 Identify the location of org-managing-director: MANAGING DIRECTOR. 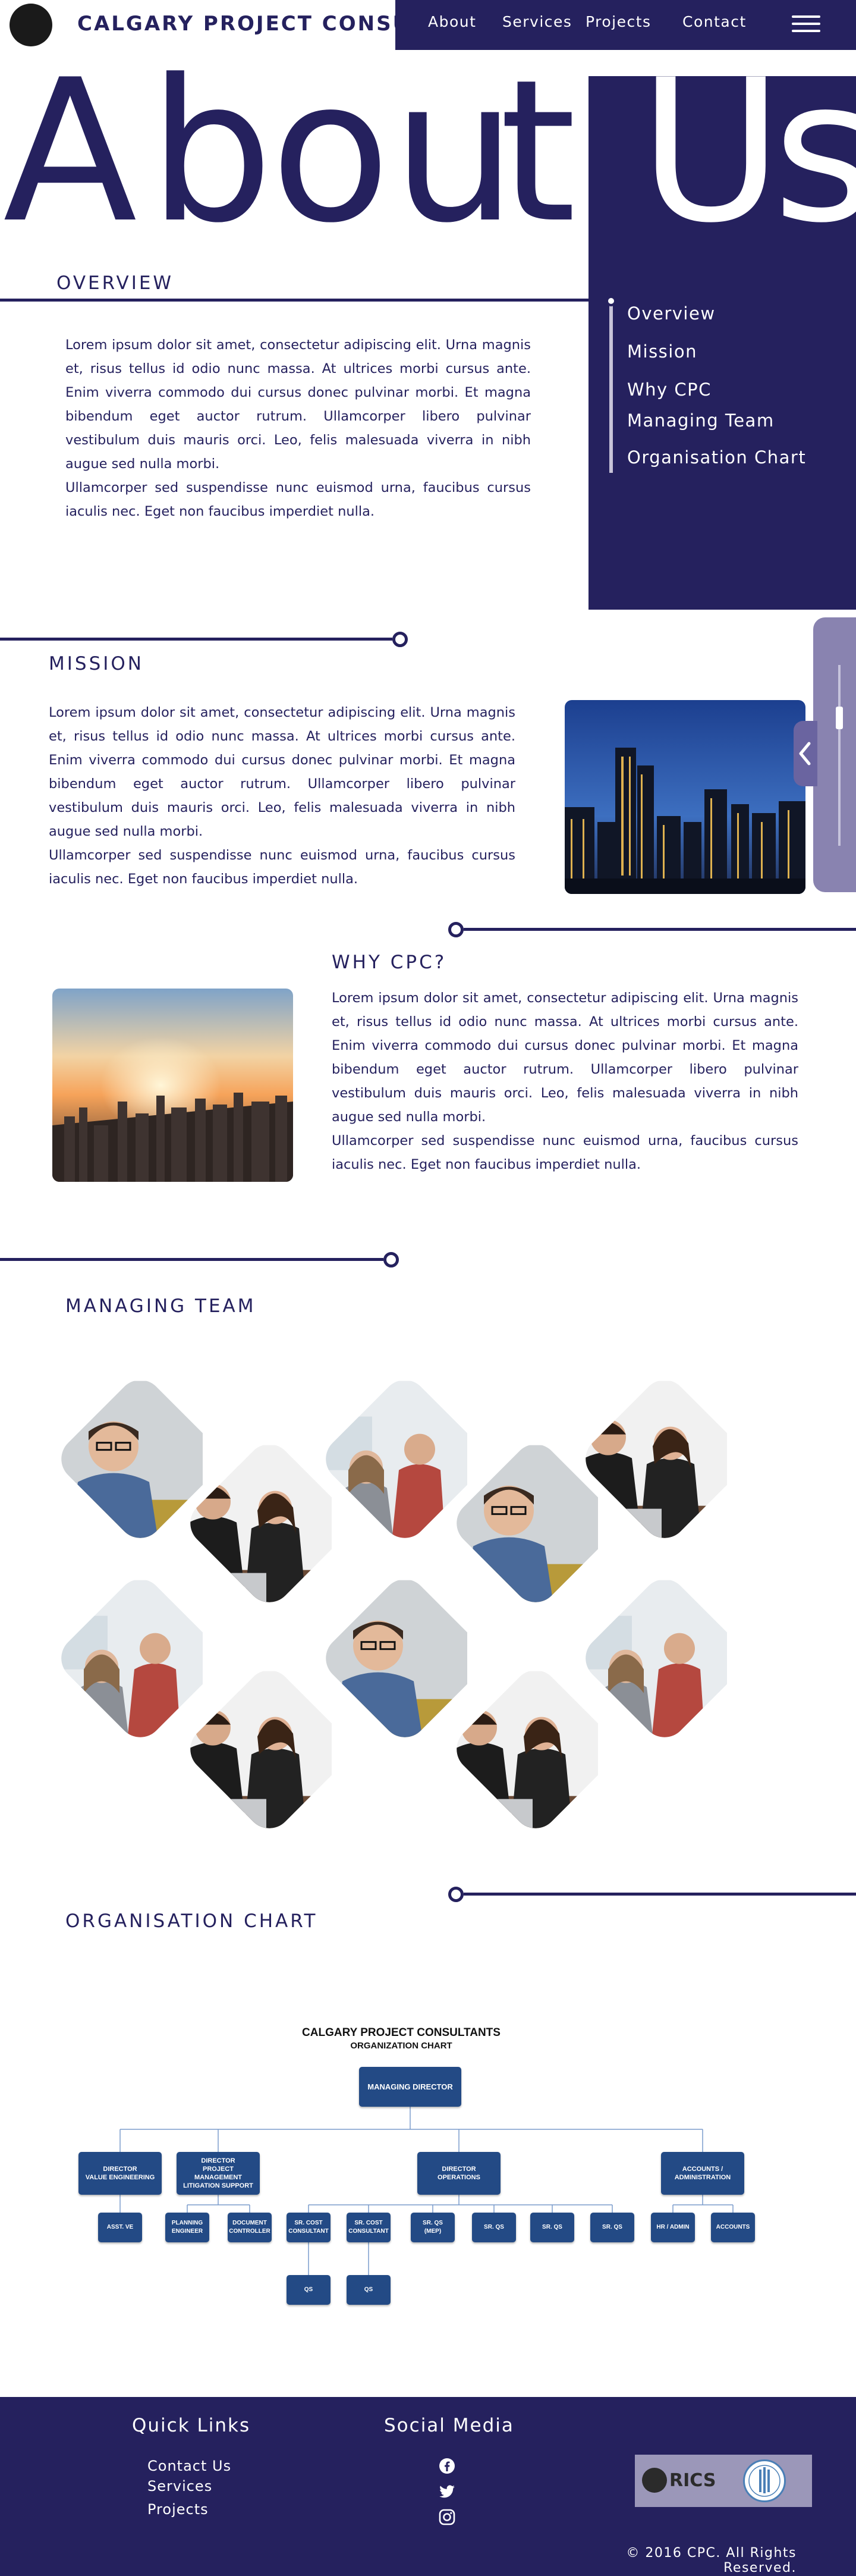
(410, 2087).